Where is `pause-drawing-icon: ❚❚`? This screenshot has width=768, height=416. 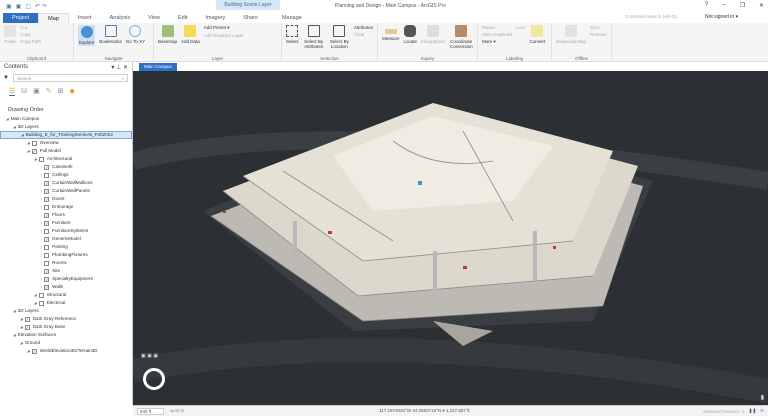
pause-drawing-icon: ❚❚ is located at coordinates (753, 411).